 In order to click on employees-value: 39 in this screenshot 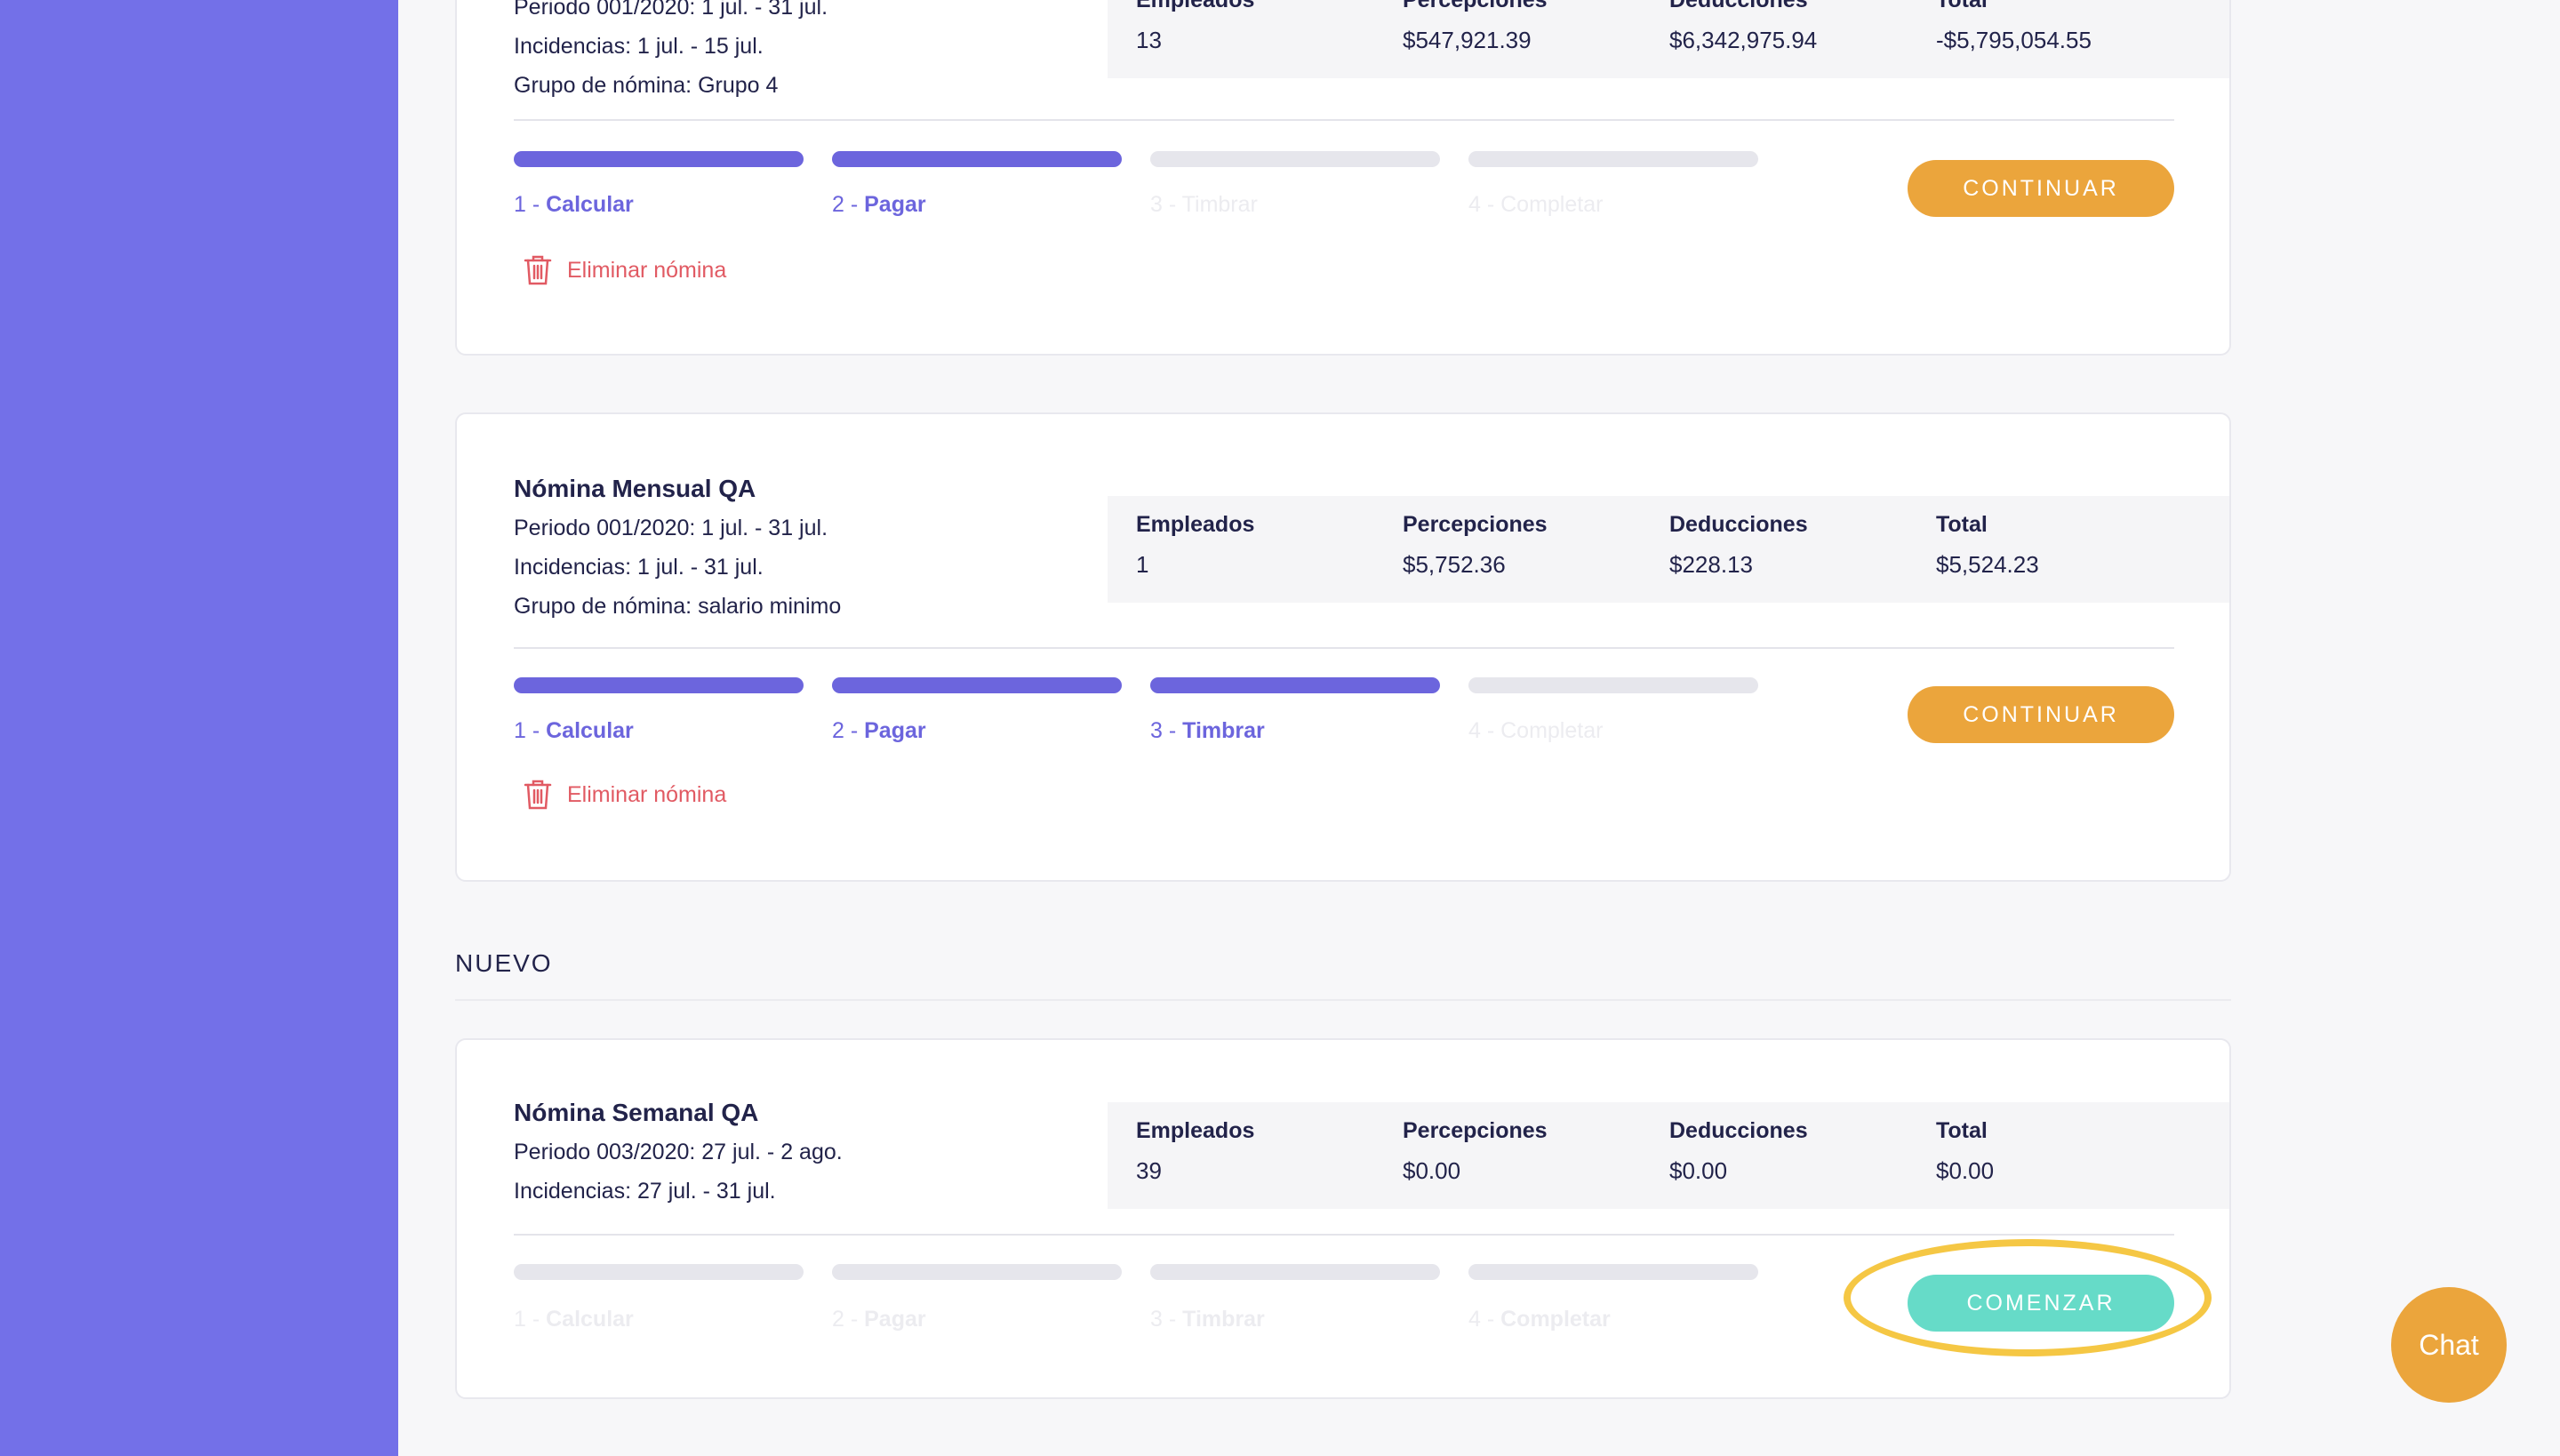, I will do `click(1149, 1170)`.